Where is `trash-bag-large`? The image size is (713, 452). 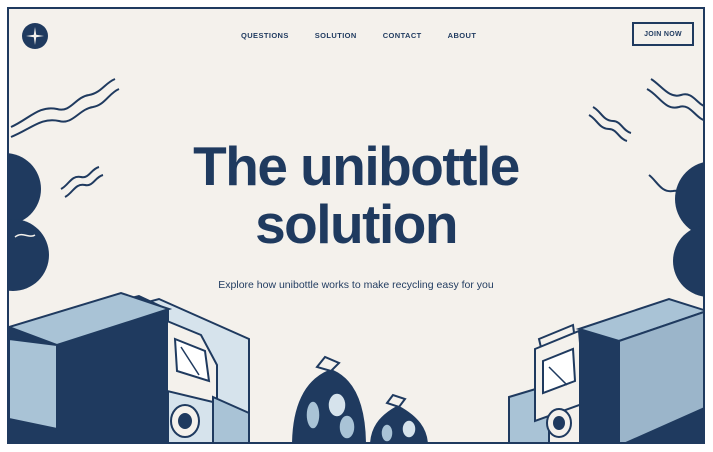 trash-bag-large is located at coordinates (329, 398).